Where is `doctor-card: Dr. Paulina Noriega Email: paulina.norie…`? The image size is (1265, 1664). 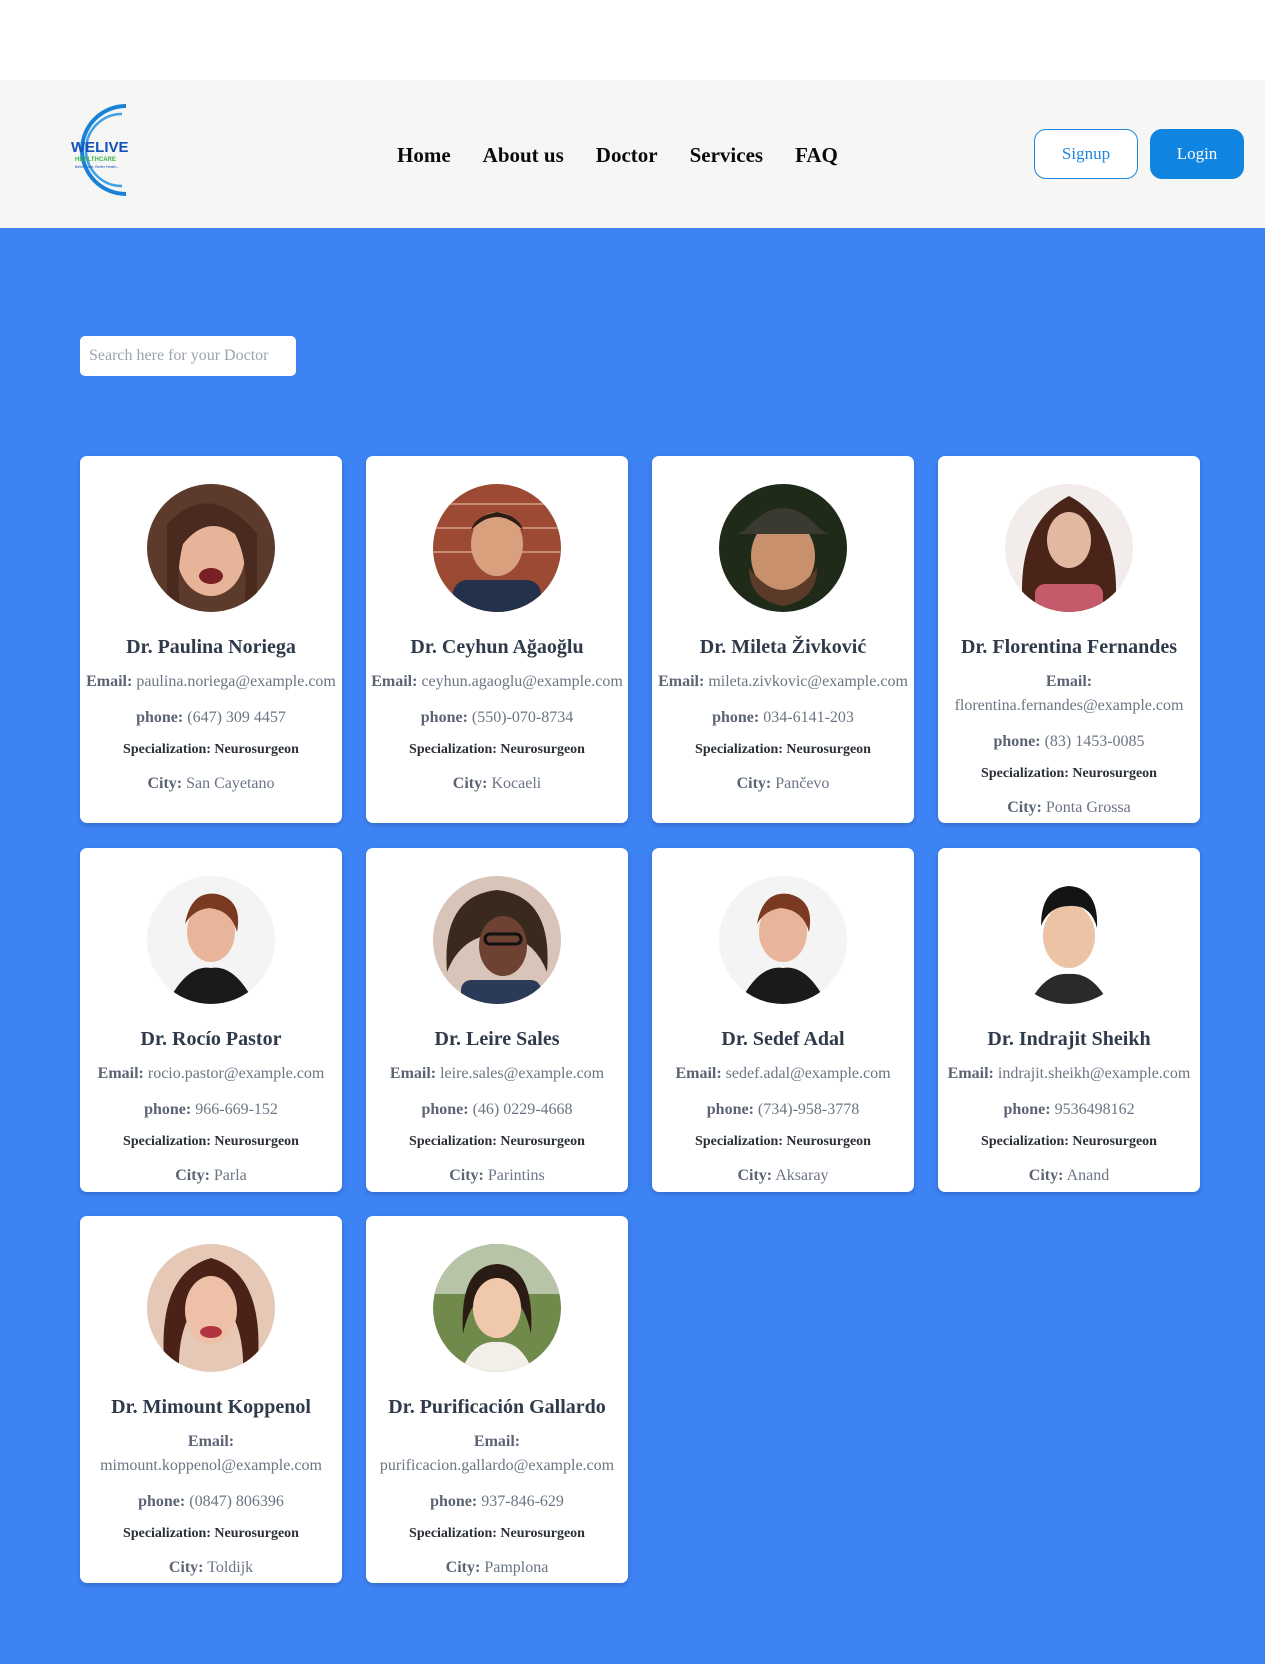
doctor-card: Dr. Paulina Noriega Email: paulina.norie… is located at coordinates (211, 639).